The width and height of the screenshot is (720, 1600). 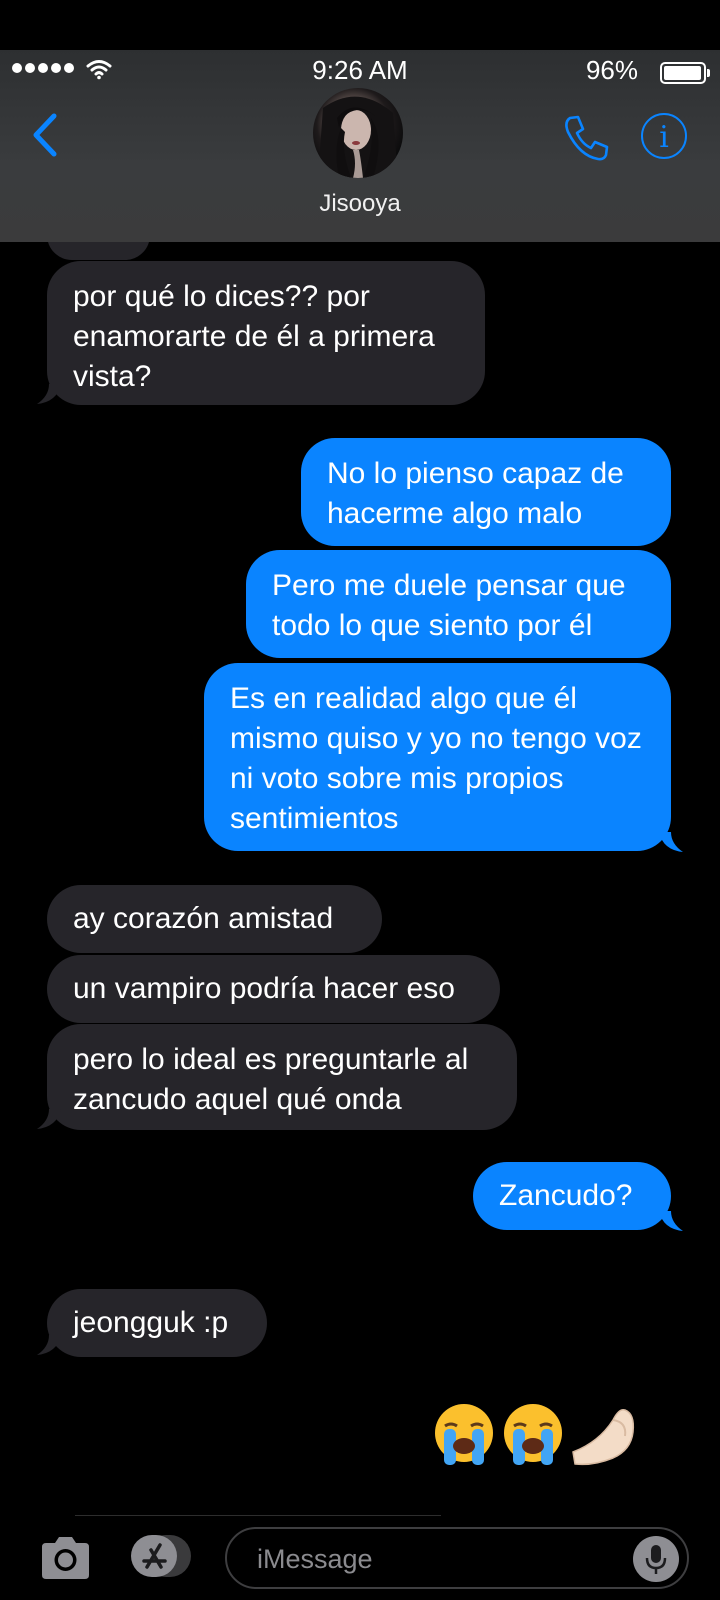 What do you see at coordinates (258, 1515) in the screenshot?
I see `composer-divider` at bounding box center [258, 1515].